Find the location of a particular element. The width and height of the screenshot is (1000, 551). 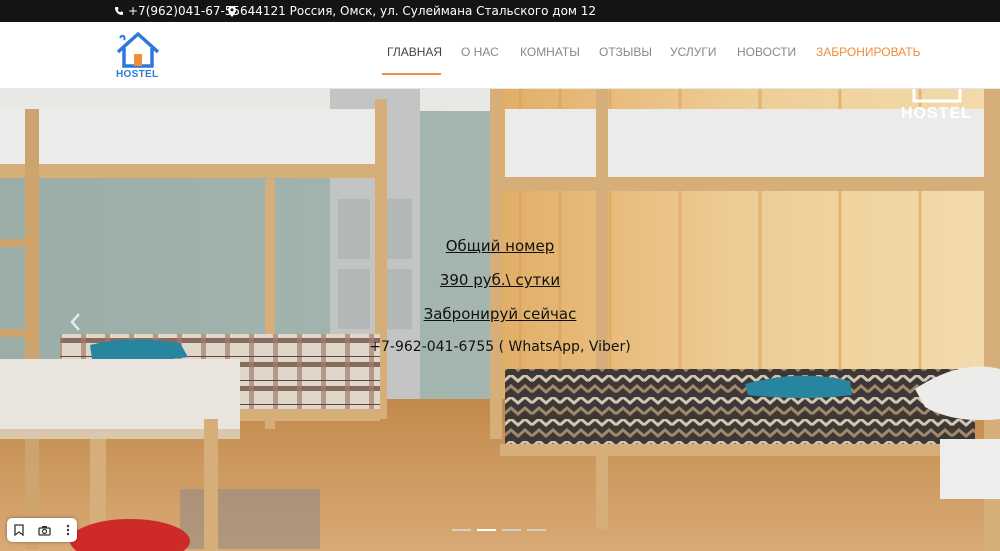

nav-item-about: О нас is located at coordinates (480, 52).